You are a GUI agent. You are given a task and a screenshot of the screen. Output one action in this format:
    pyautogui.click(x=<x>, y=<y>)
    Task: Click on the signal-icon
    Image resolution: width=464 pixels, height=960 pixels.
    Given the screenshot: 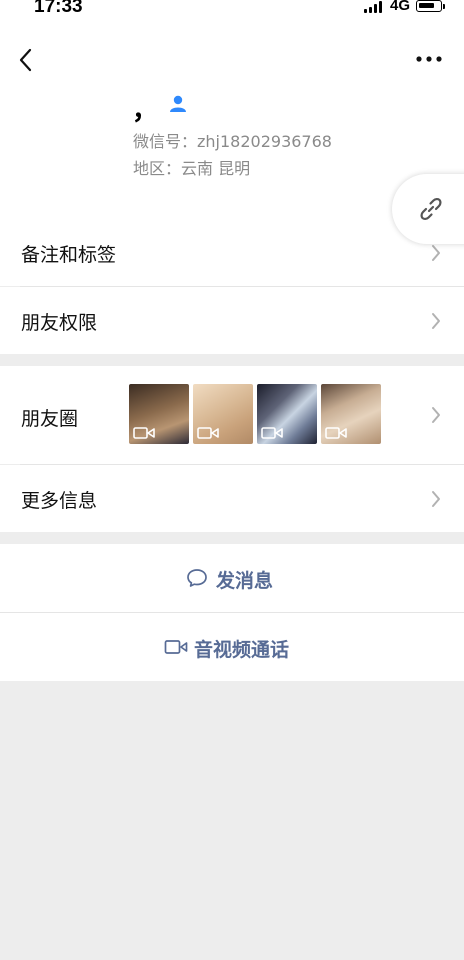 What is the action you would take?
    pyautogui.click(x=374, y=7)
    